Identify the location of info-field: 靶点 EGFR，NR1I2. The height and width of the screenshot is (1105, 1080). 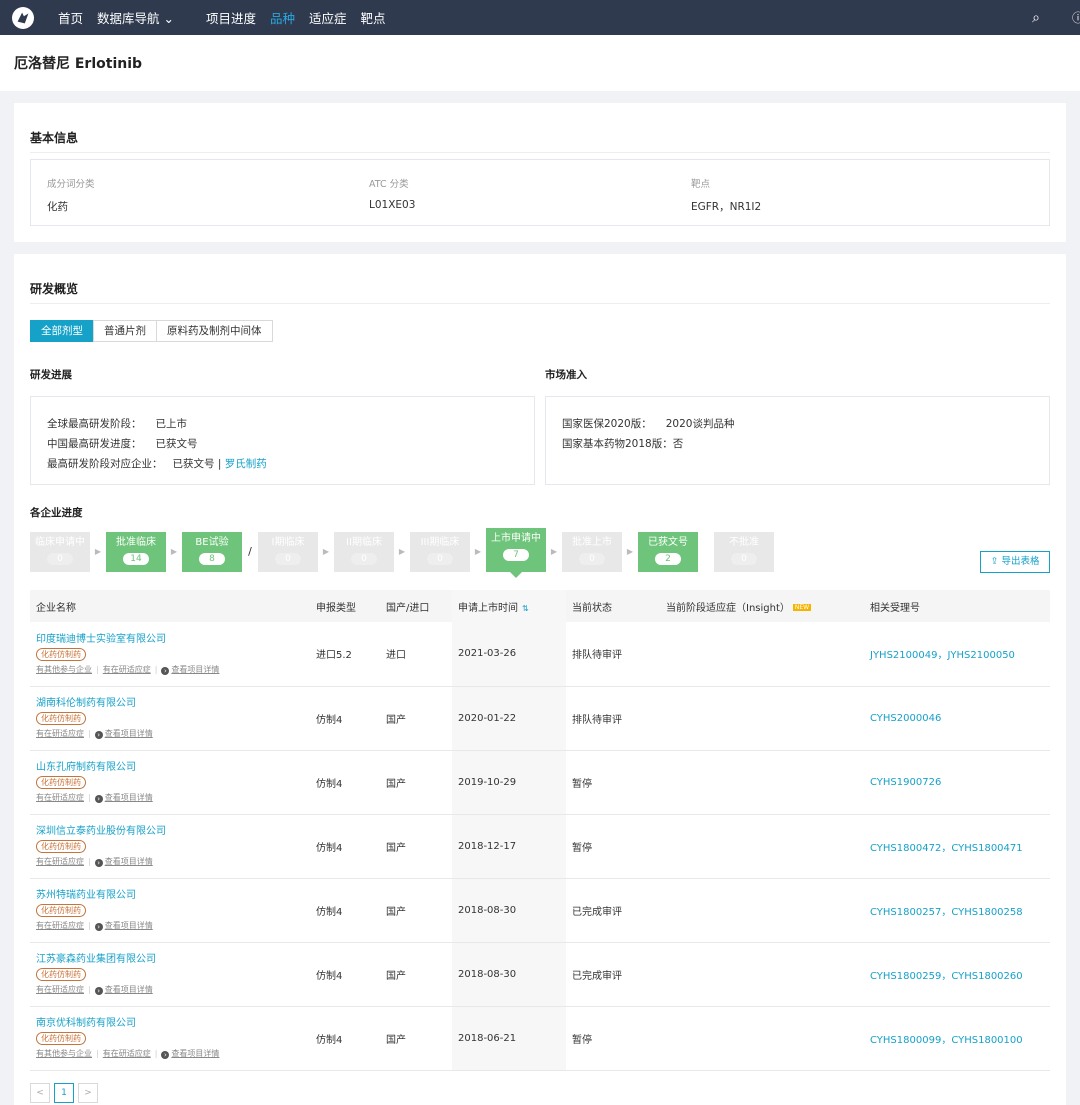
(852, 200).